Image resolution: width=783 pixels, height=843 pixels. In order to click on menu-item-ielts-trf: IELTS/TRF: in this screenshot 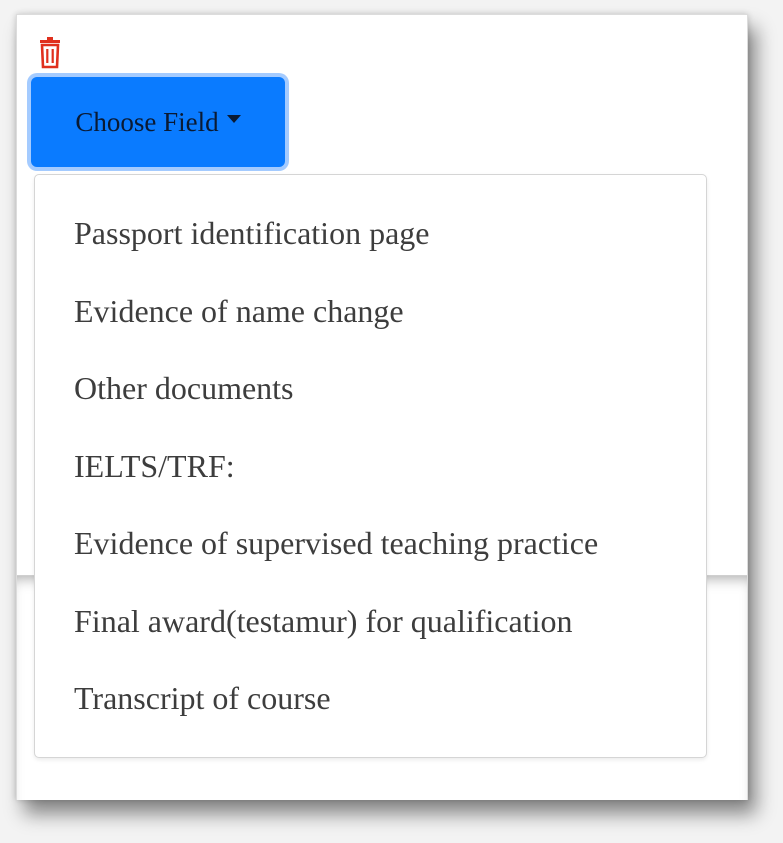, I will do `click(370, 467)`.